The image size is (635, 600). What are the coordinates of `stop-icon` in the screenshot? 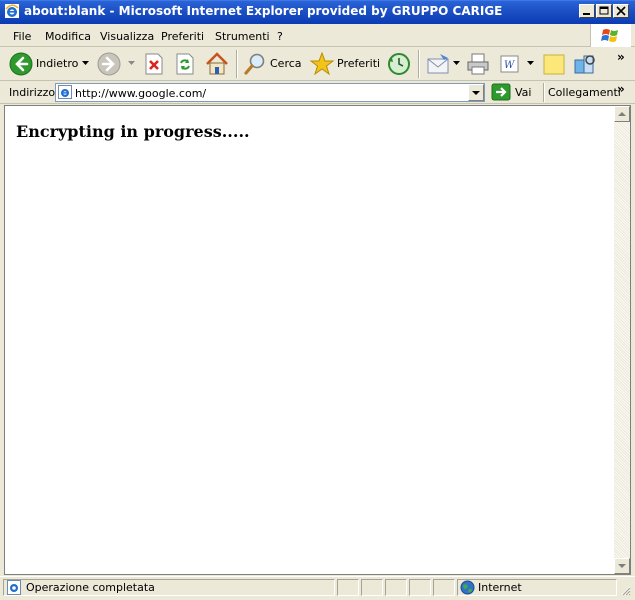 It's located at (154, 64).